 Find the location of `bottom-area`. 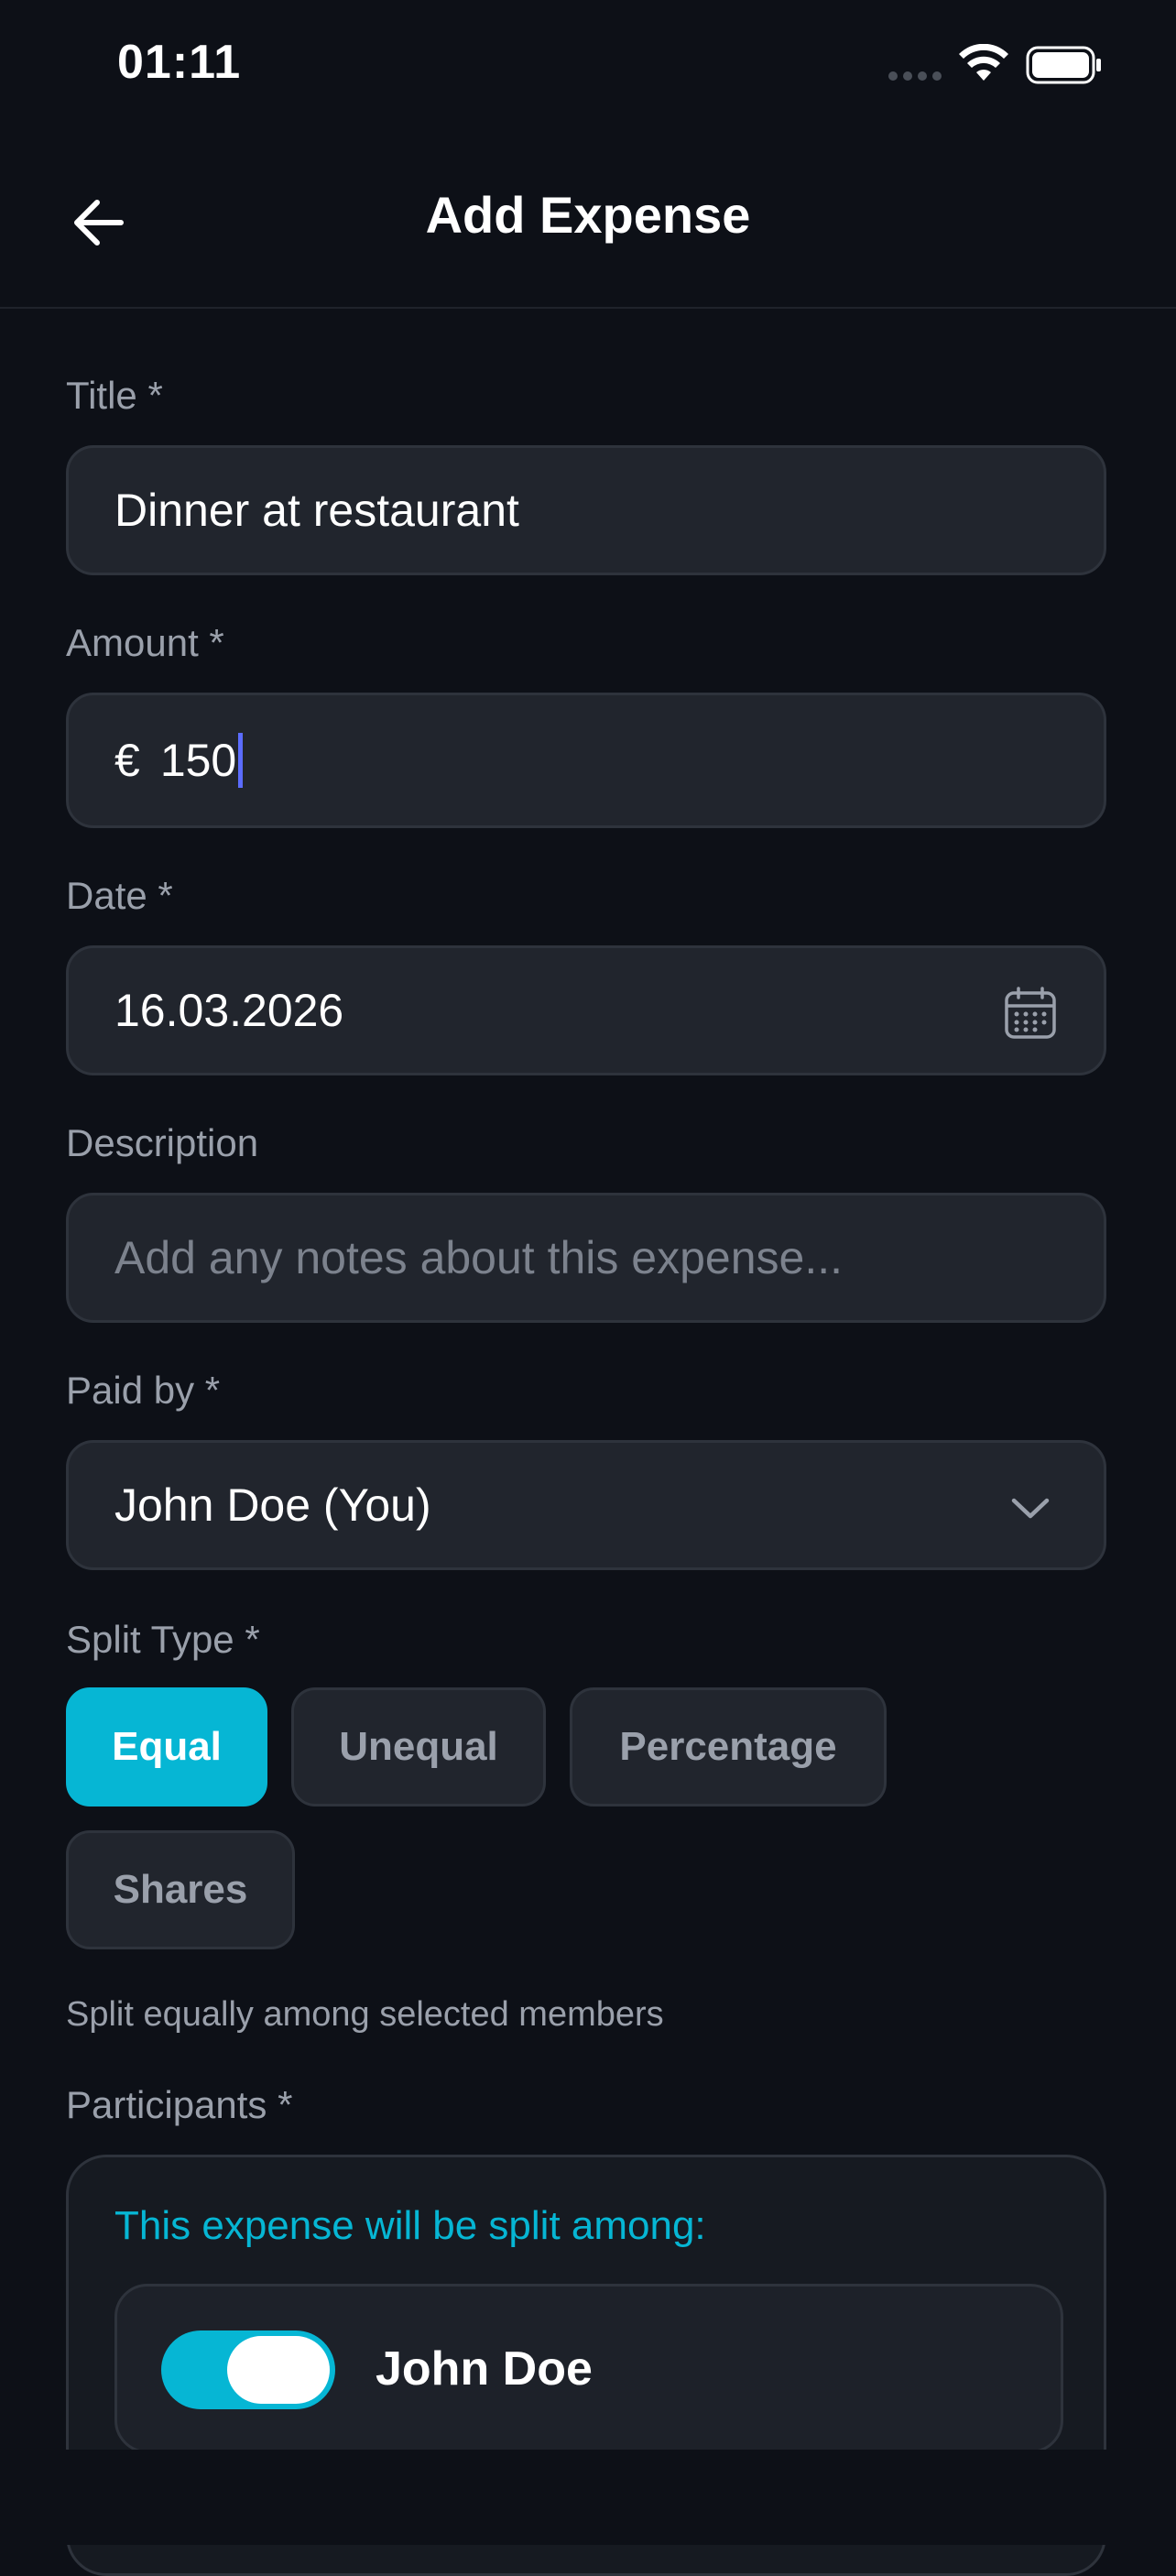

bottom-area is located at coordinates (588, 2497).